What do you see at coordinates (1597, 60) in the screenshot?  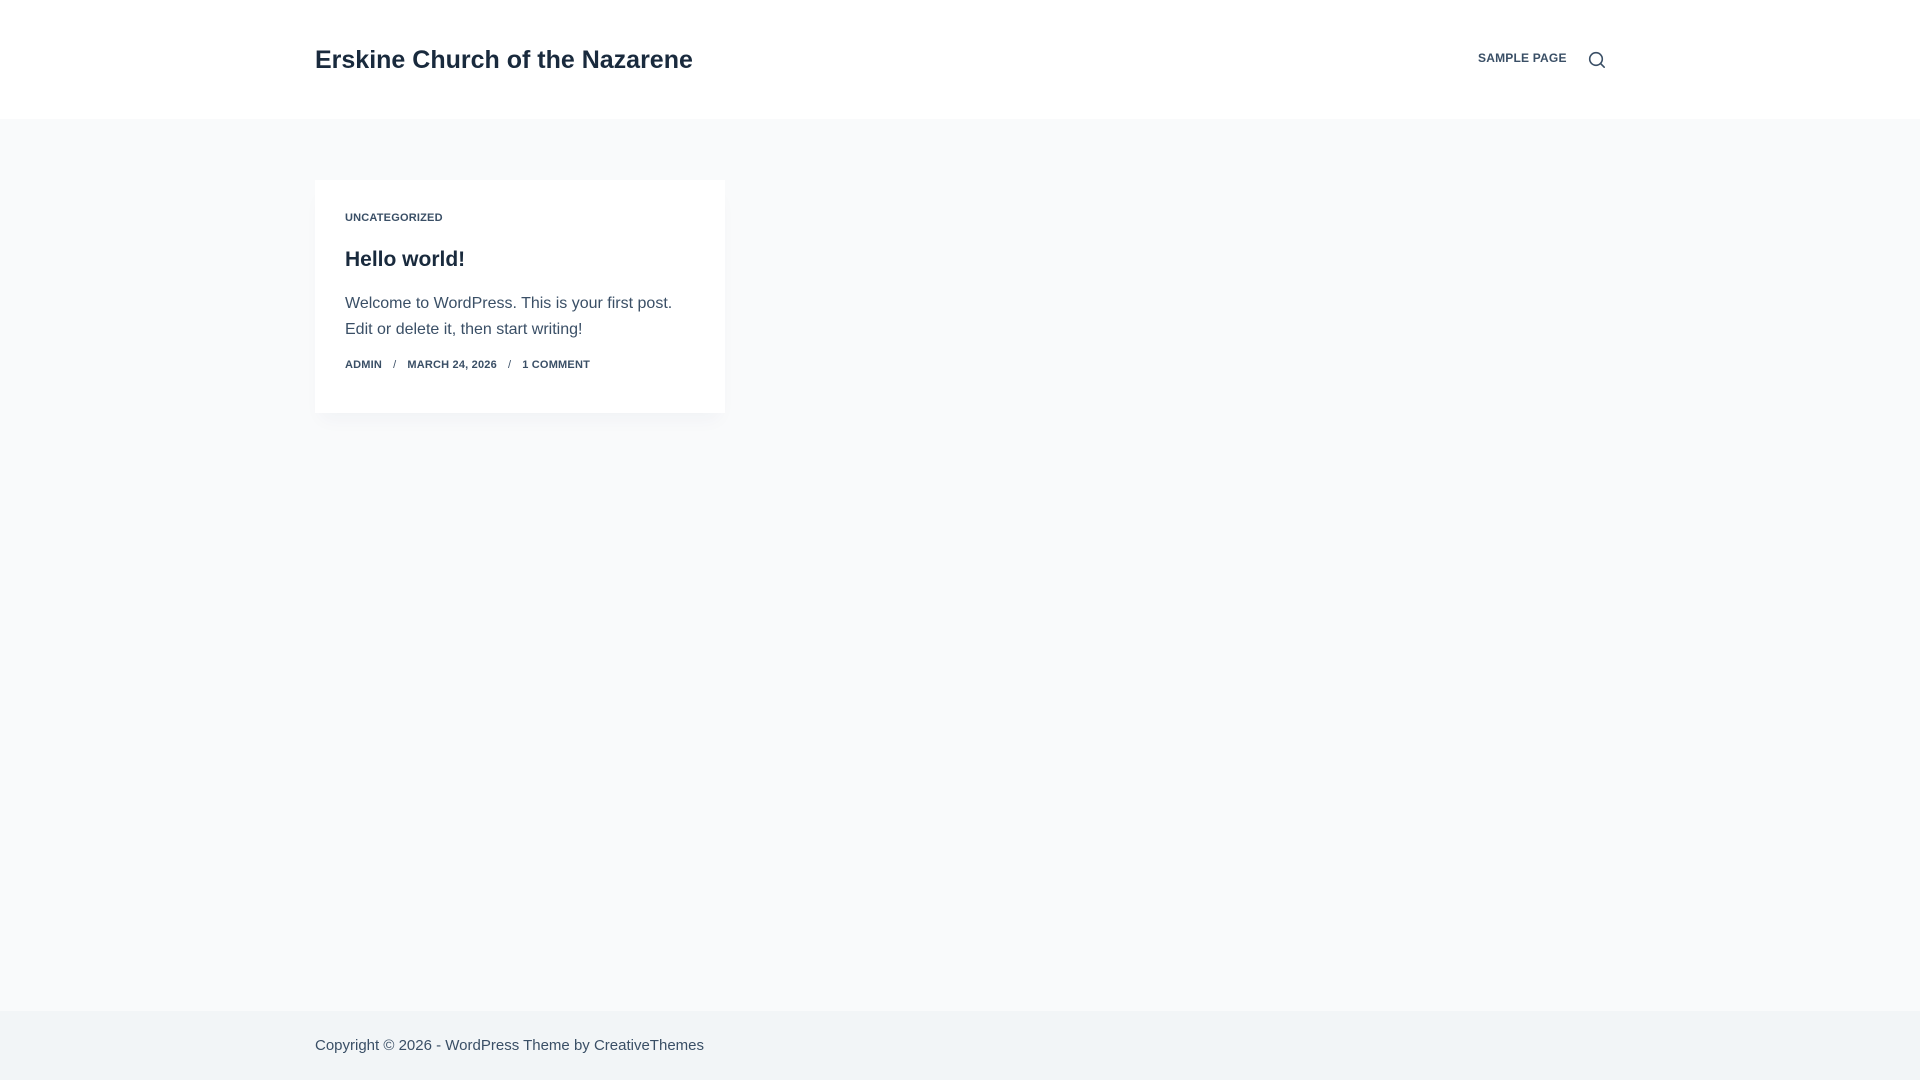 I see `search-icon` at bounding box center [1597, 60].